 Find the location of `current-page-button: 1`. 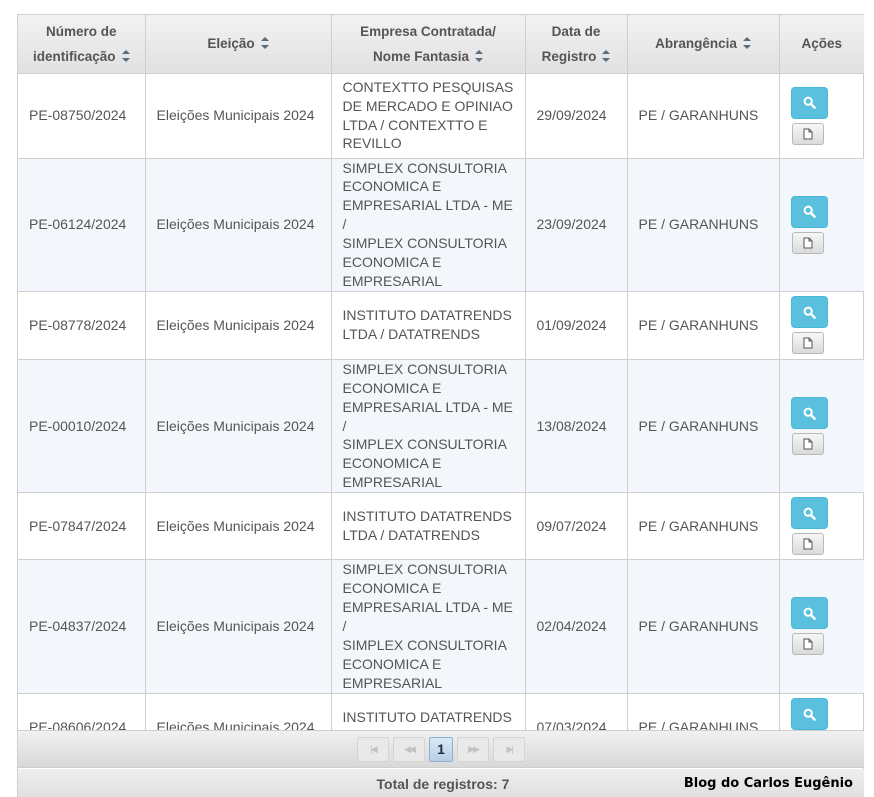

current-page-button: 1 is located at coordinates (441, 749).